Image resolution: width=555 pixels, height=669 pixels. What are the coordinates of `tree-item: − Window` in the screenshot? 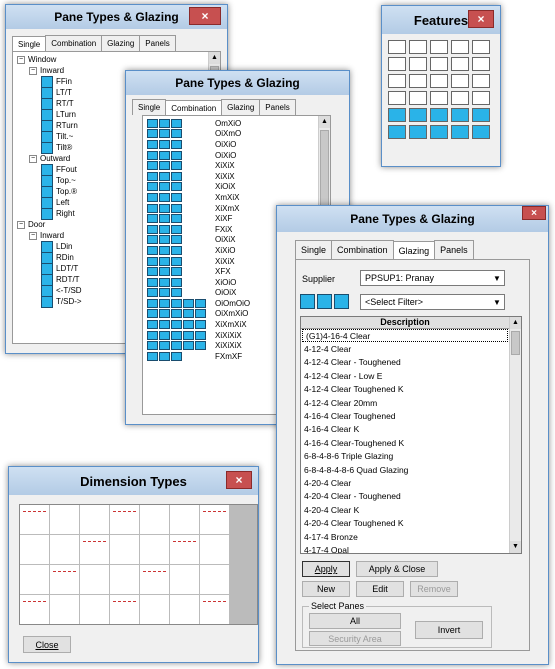 It's located at (116, 59).